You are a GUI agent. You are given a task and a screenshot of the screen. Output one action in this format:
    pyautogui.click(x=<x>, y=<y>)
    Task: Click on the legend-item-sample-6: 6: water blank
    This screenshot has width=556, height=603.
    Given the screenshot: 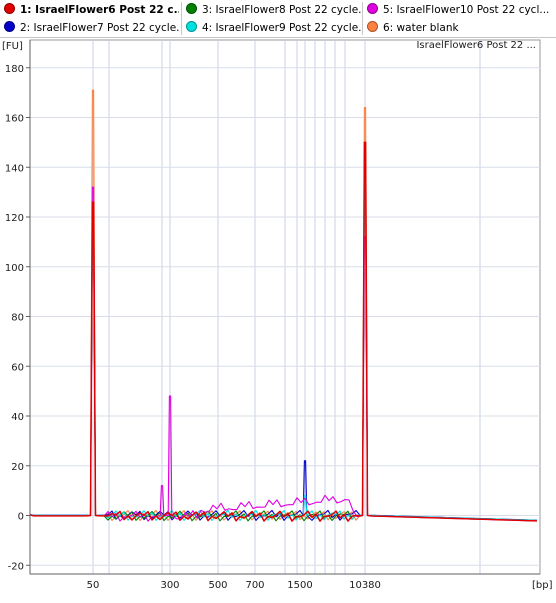 What is the action you would take?
    pyautogui.click(x=461, y=28)
    